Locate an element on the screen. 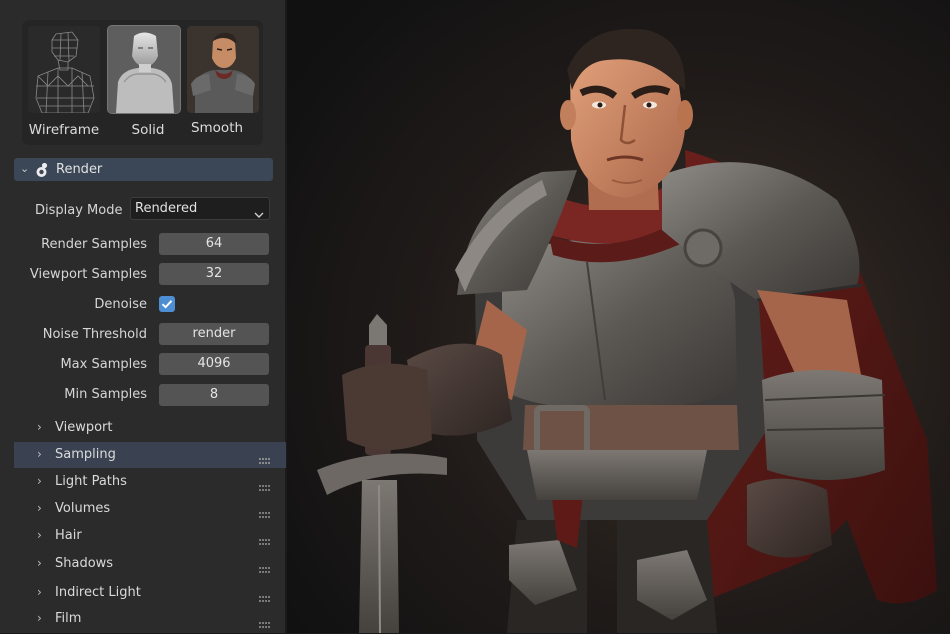 The width and height of the screenshot is (950, 634). subpanel-label: Light Paths is located at coordinates (91, 481).